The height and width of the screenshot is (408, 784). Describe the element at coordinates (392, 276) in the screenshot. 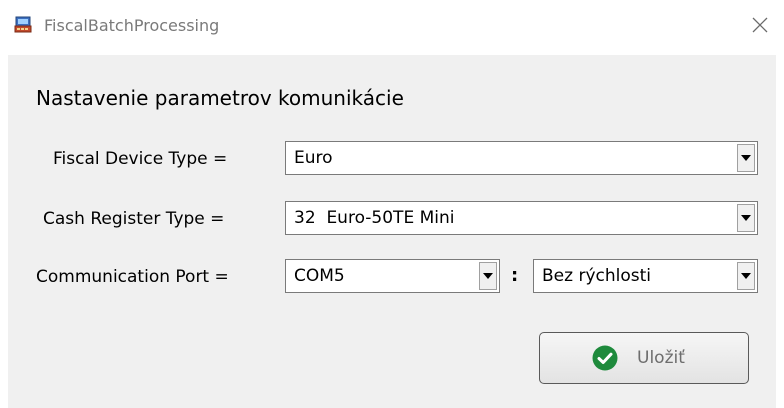

I see `communication-port-select: COM5` at that location.